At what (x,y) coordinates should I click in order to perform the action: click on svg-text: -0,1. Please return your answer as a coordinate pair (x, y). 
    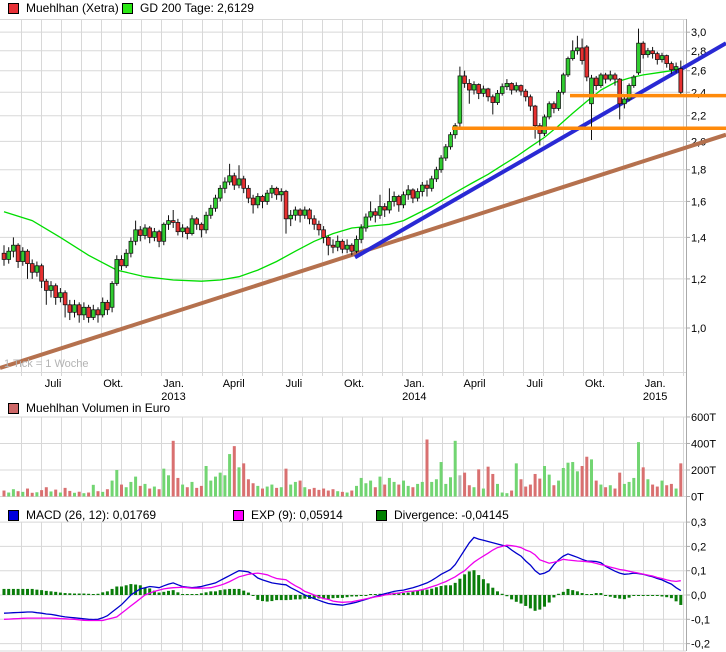
    Looking at the image, I should click on (700, 620).